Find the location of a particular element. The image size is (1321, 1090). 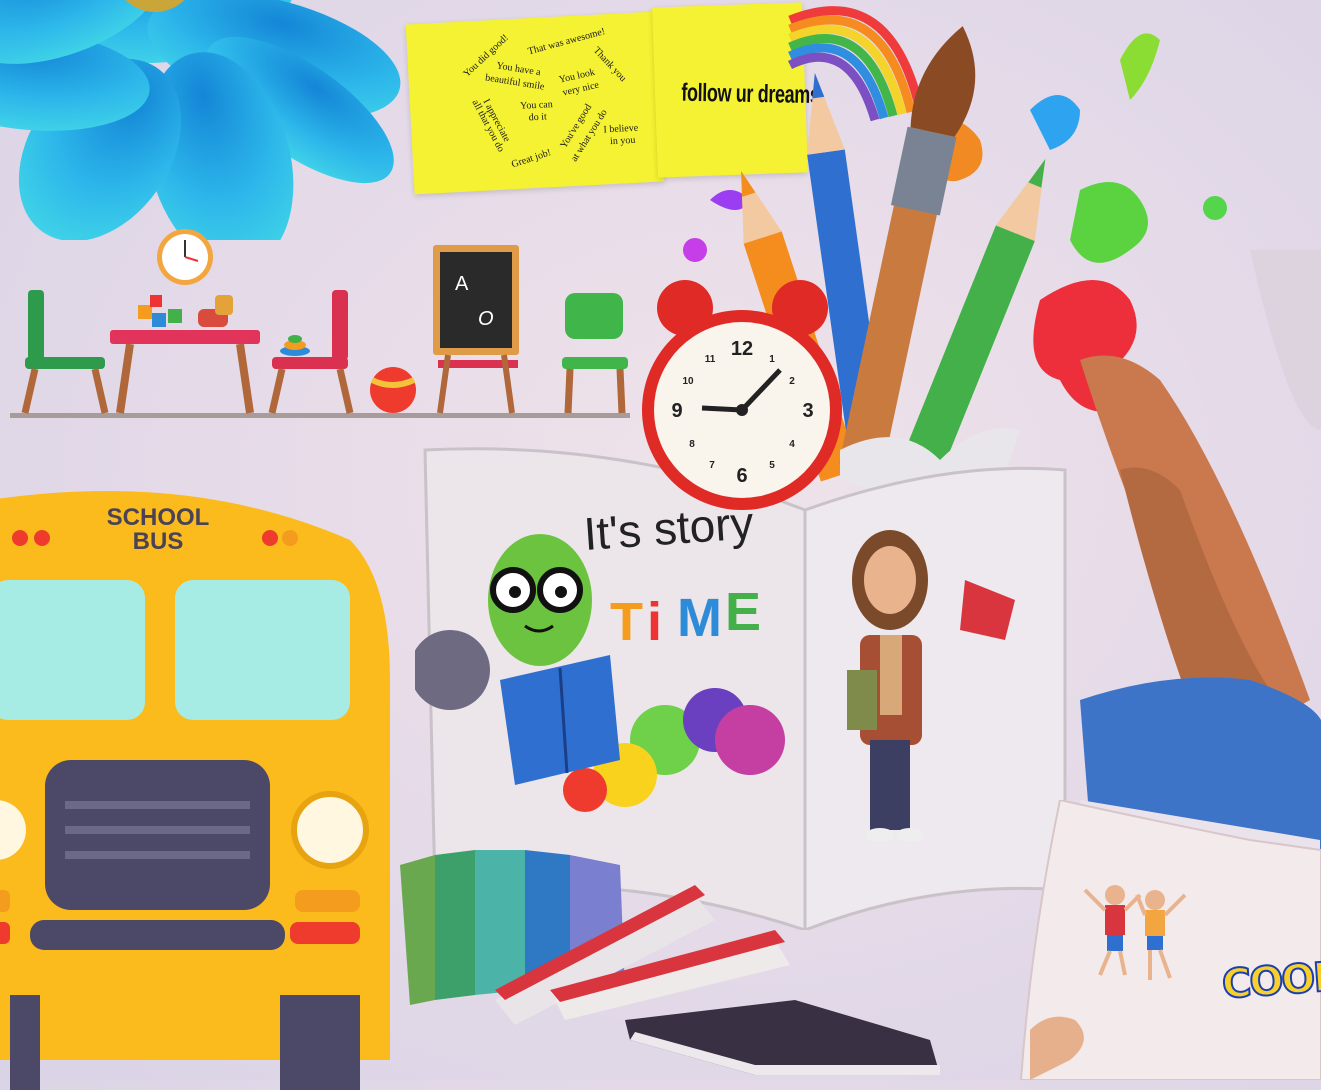

clock-num: 12 is located at coordinates (742, 349).